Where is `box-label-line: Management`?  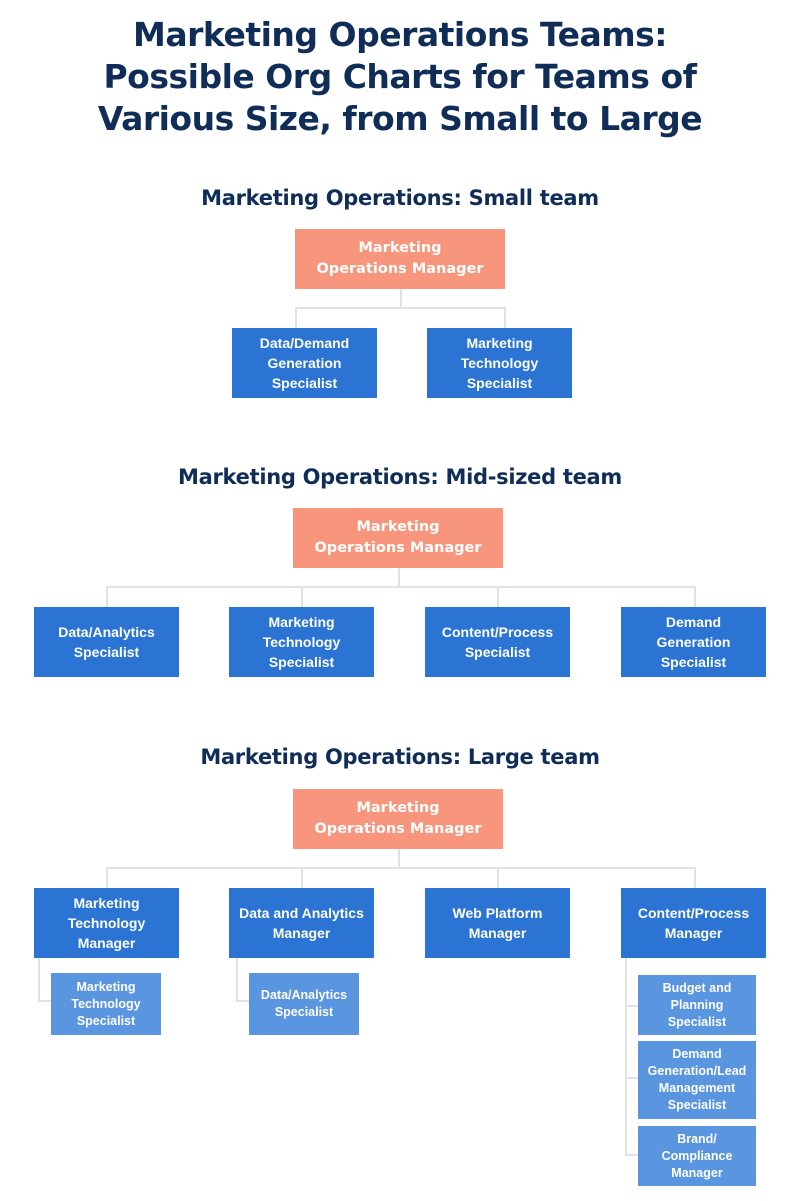
box-label-line: Management is located at coordinates (697, 1088).